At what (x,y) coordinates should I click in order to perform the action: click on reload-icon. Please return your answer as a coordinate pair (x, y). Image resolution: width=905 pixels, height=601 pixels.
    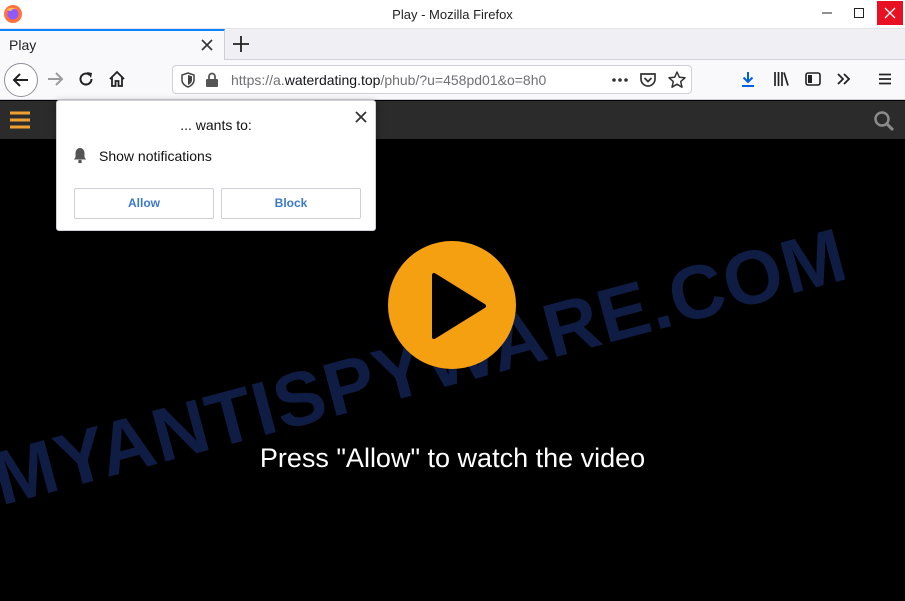
    Looking at the image, I should click on (86, 79).